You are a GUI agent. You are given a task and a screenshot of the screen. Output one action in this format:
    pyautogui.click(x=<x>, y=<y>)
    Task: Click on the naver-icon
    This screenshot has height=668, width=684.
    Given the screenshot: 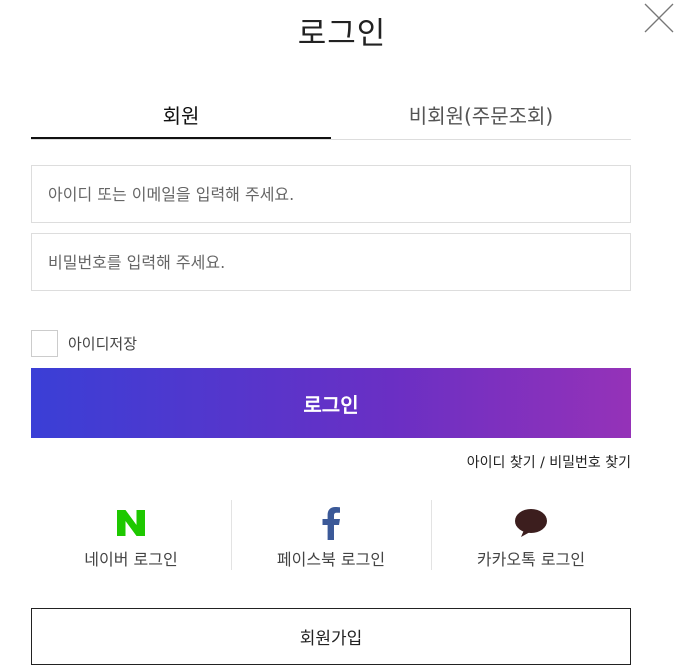 What is the action you would take?
    pyautogui.click(x=131, y=523)
    